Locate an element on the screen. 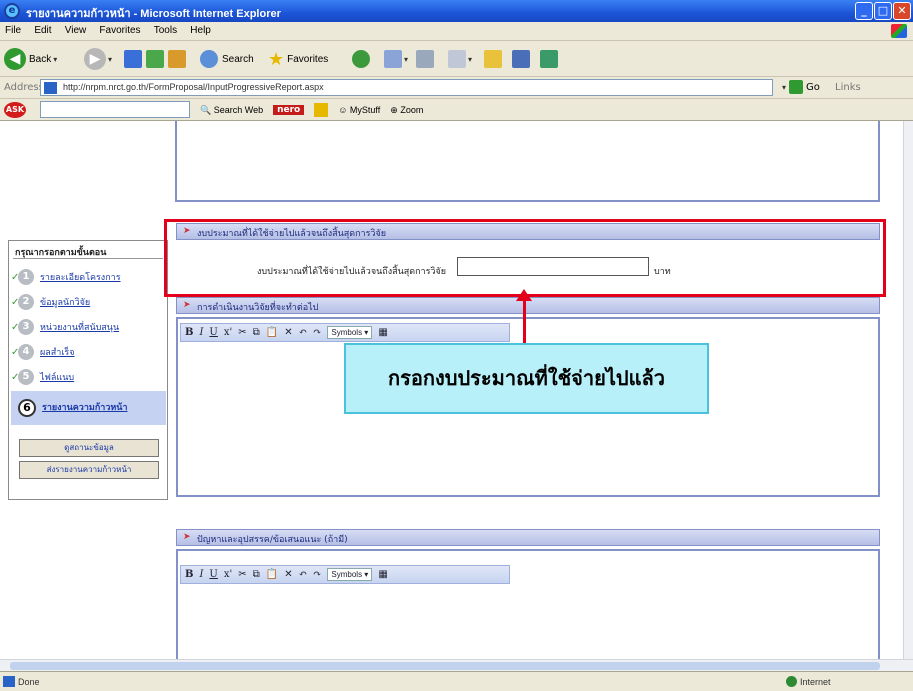 The height and width of the screenshot is (691, 913). mail-button: ▾ is located at coordinates (396, 59).